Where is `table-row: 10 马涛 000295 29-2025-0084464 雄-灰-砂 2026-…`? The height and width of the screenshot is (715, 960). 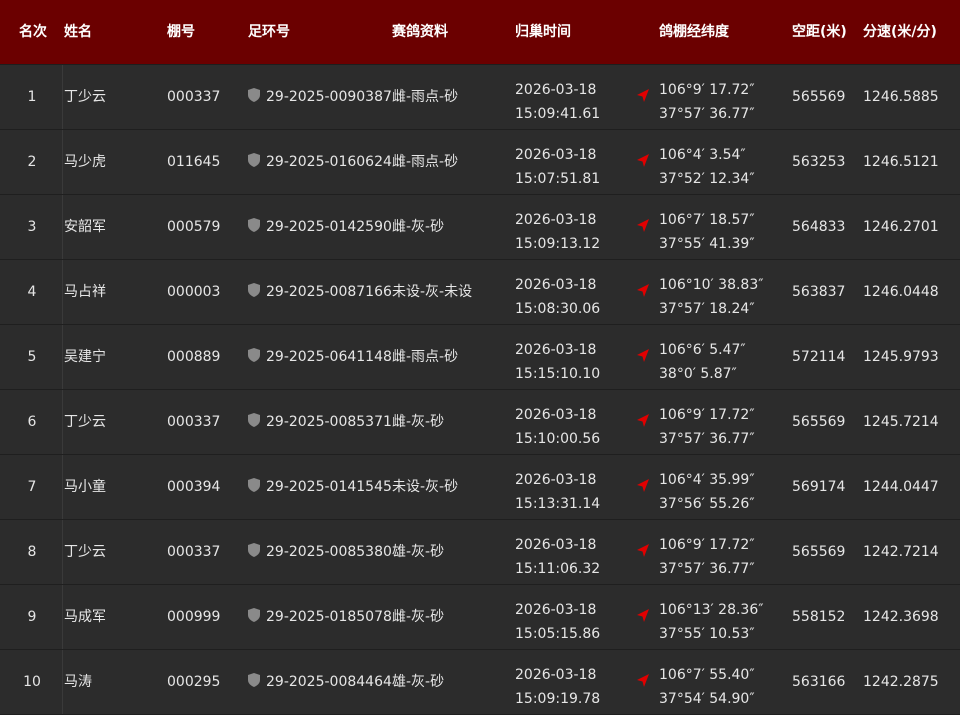
table-row: 10 马涛 000295 29-2025-0084464 雄-灰-砂 2026-… is located at coordinates (480, 682).